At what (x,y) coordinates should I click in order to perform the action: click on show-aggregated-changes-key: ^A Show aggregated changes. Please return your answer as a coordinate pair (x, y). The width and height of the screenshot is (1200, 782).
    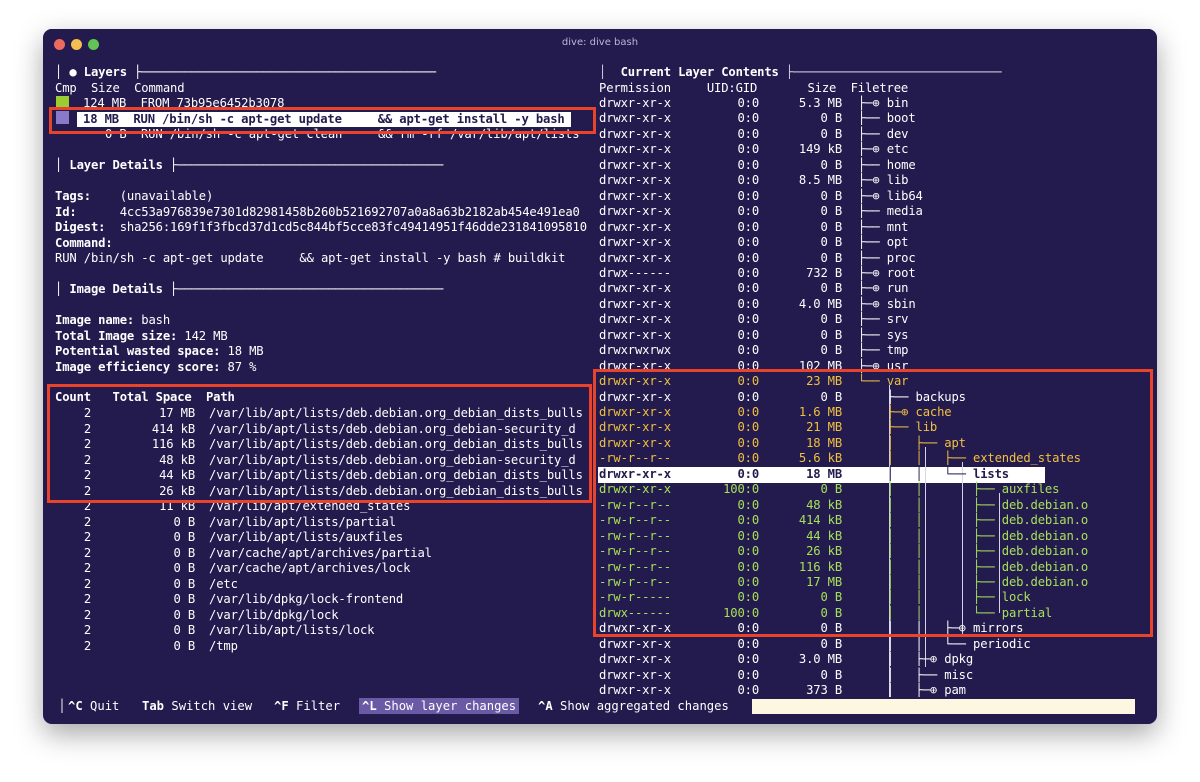
    Looking at the image, I should click on (633, 706).